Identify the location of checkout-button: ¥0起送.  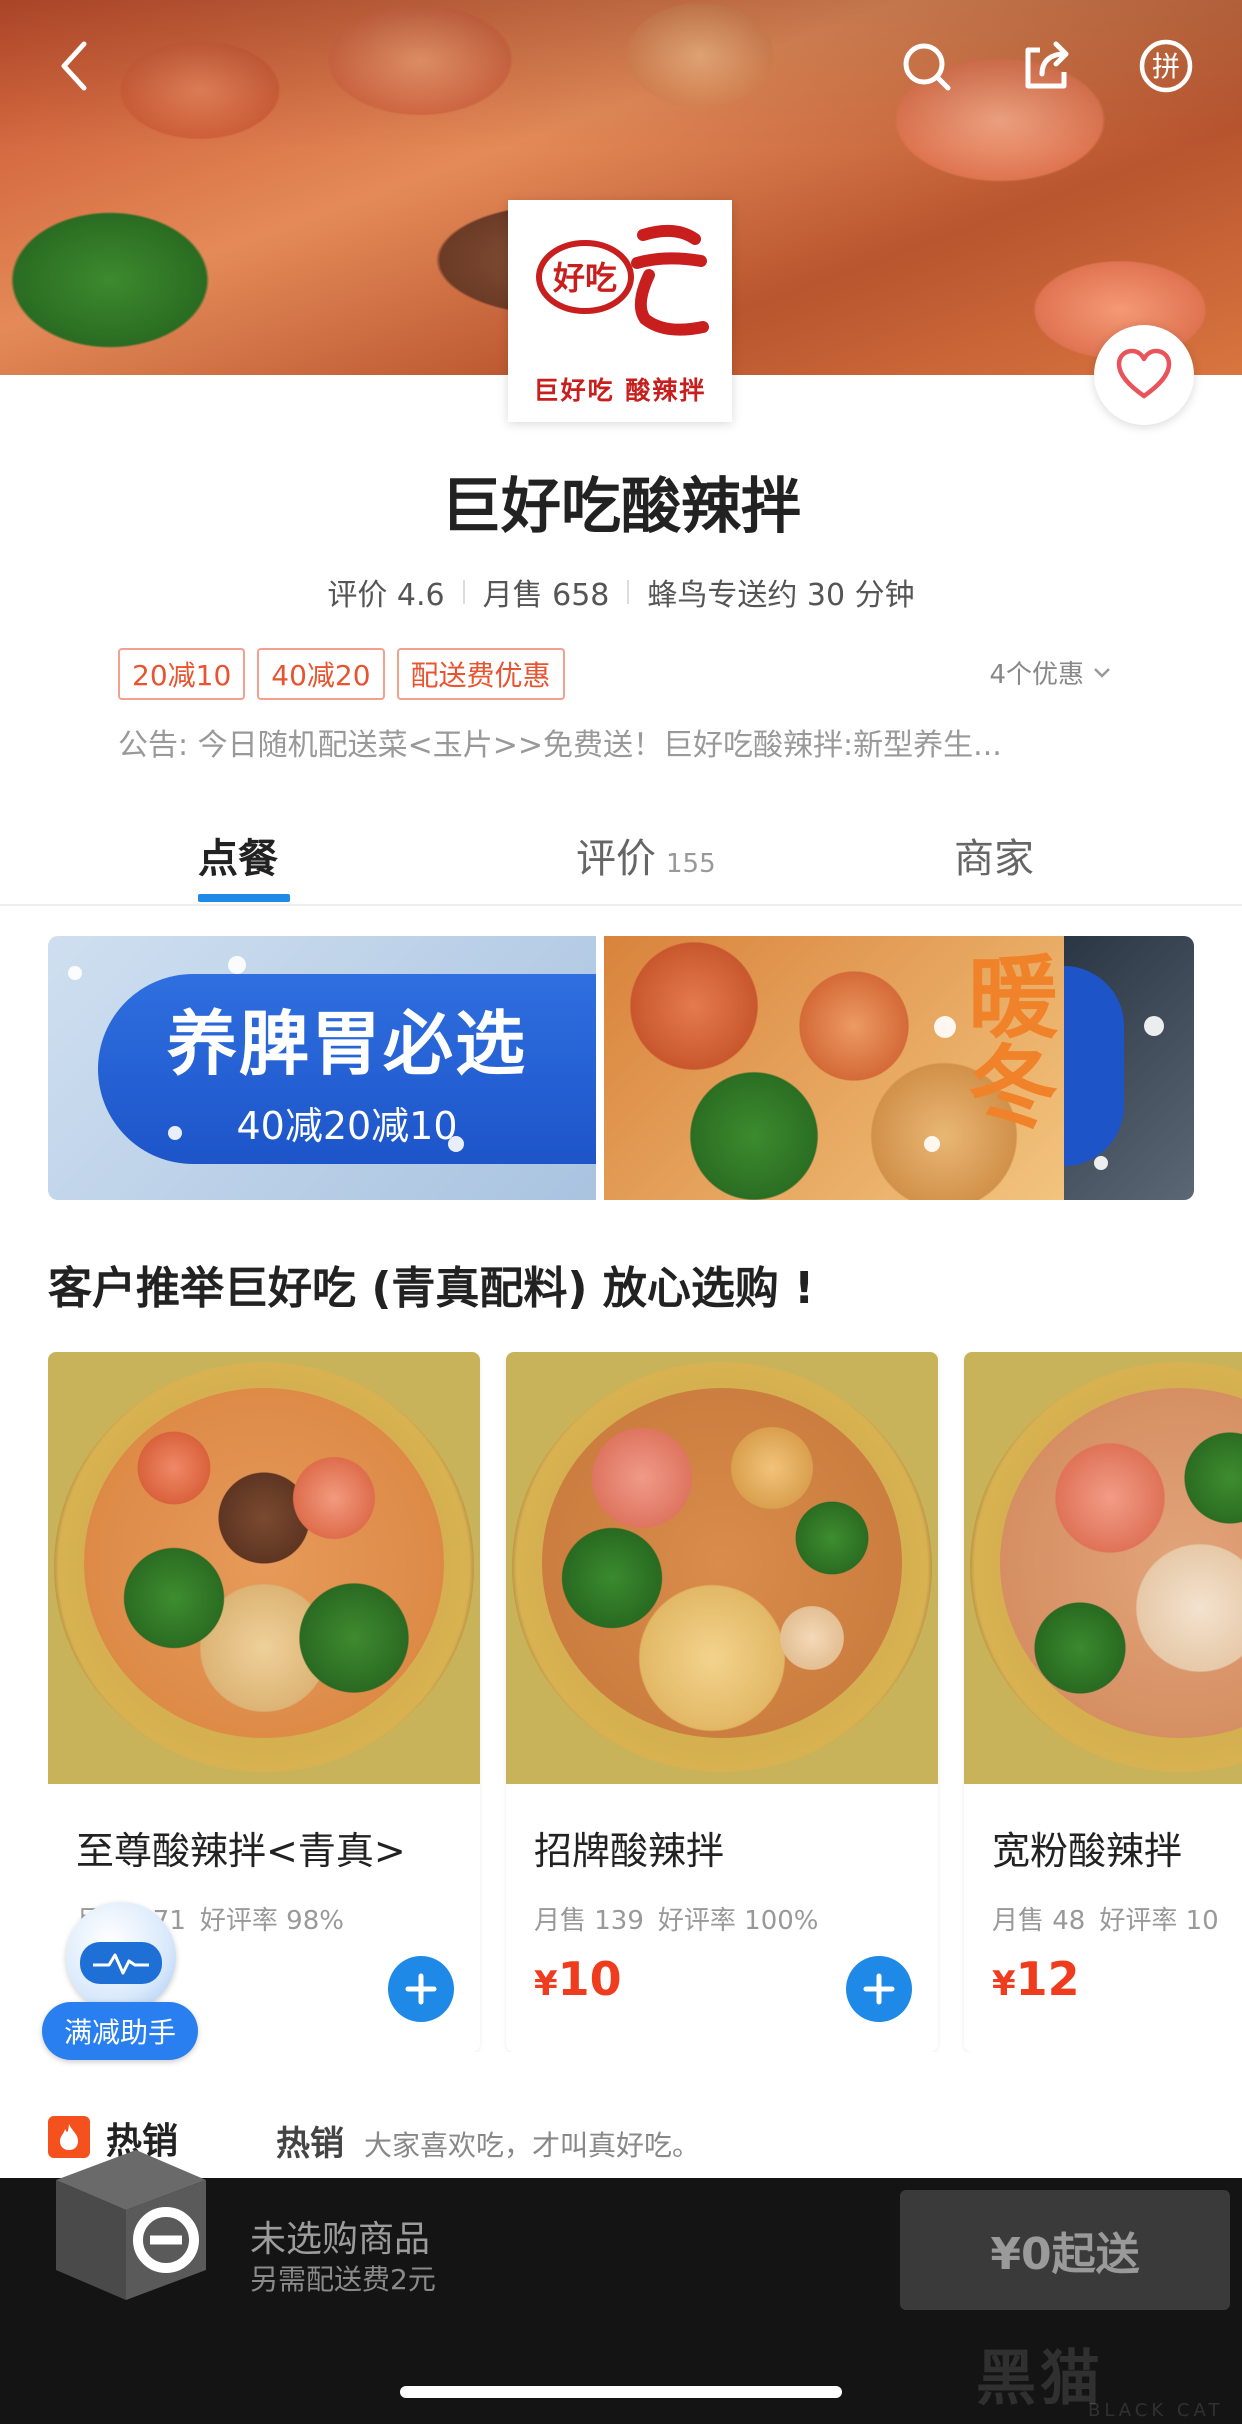
(1065, 2250).